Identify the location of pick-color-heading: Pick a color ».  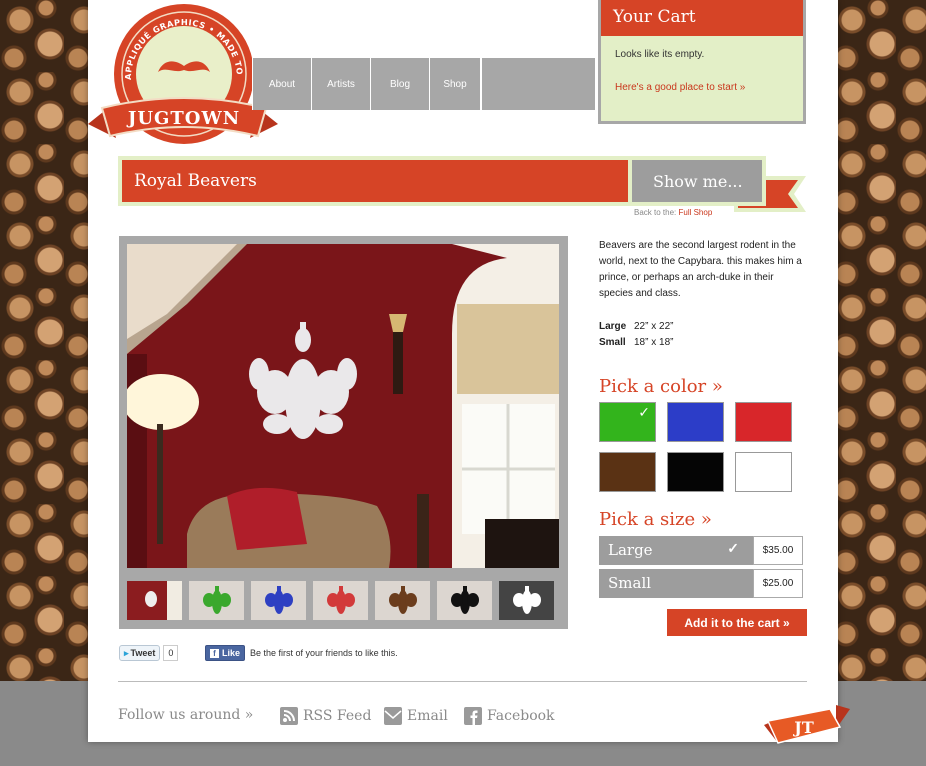
(661, 386).